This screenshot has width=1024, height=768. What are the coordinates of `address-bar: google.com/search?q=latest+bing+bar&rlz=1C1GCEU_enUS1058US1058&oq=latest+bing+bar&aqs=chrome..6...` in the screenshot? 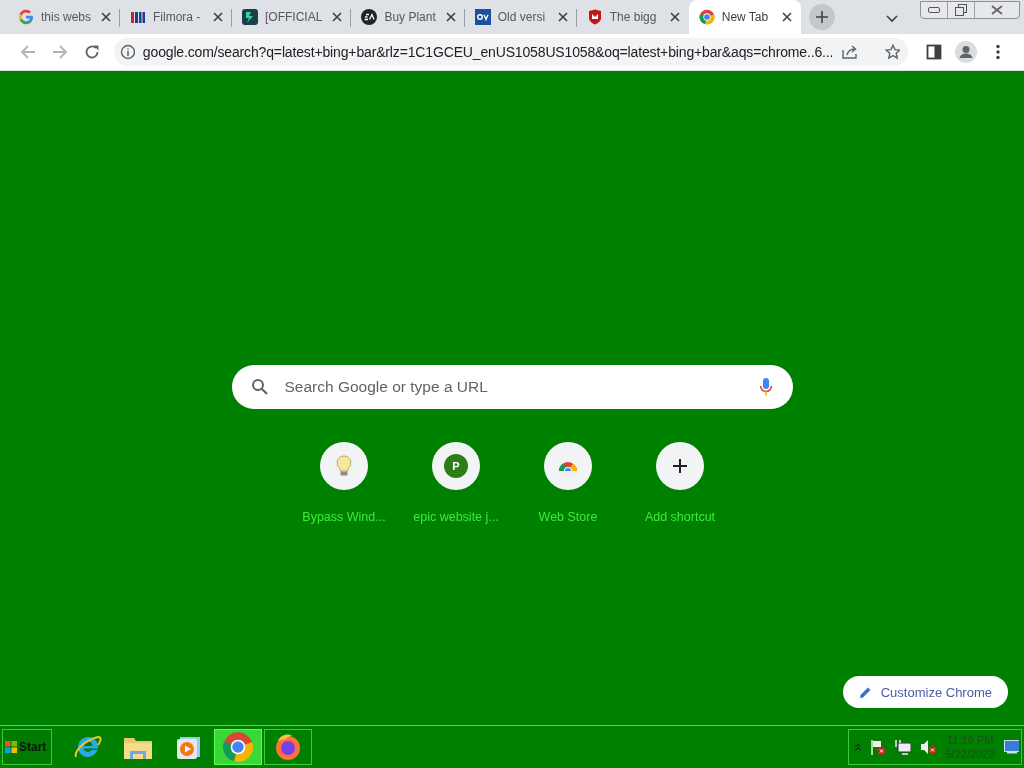 It's located at (511, 52).